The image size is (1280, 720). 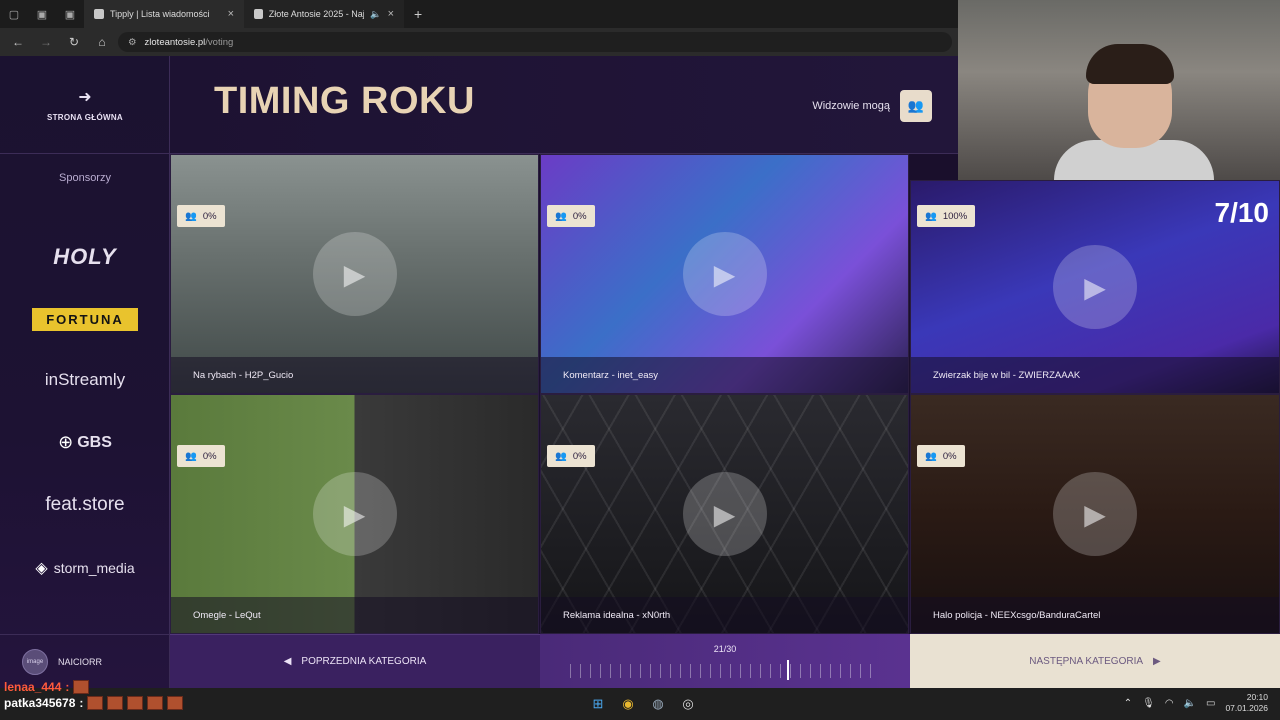 What do you see at coordinates (102, 42) in the screenshot?
I see `home-icon: ⌂` at bounding box center [102, 42].